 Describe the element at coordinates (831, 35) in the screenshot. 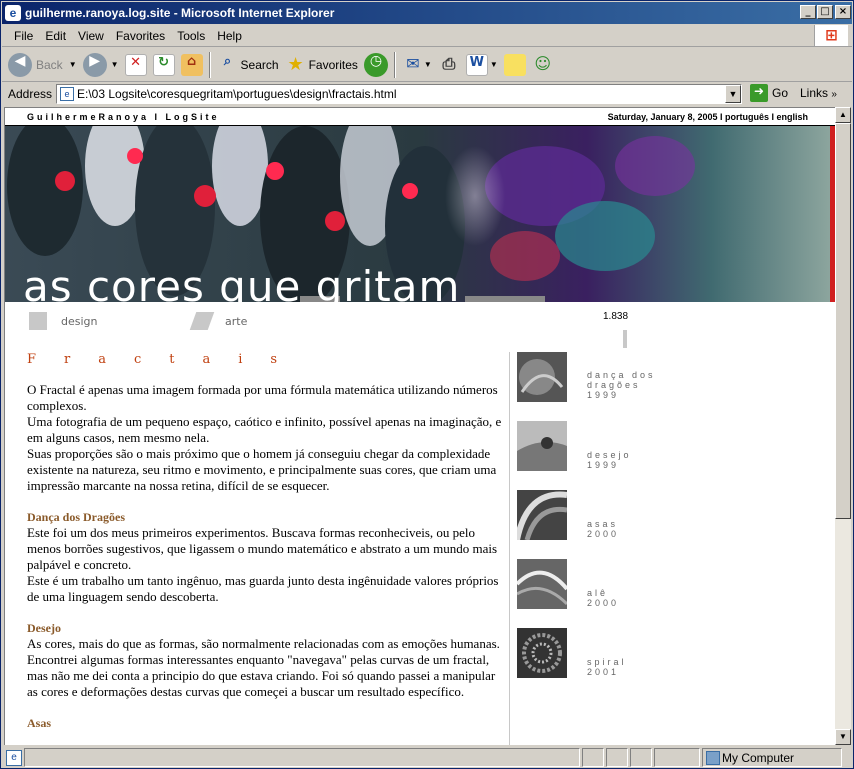

I see `windows-logo-icon: ⊞` at that location.